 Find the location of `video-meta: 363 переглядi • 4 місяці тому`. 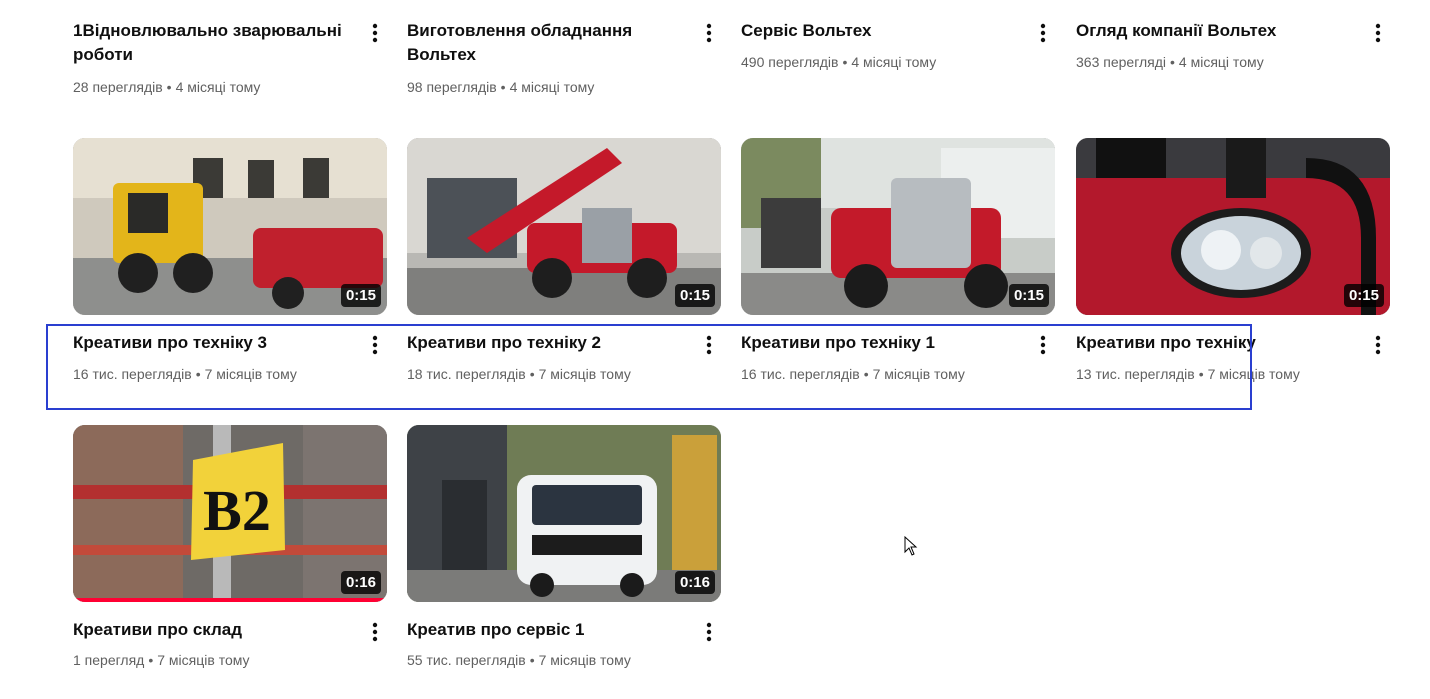

video-meta: 363 переглядi • 4 місяці тому is located at coordinates (1170, 62).